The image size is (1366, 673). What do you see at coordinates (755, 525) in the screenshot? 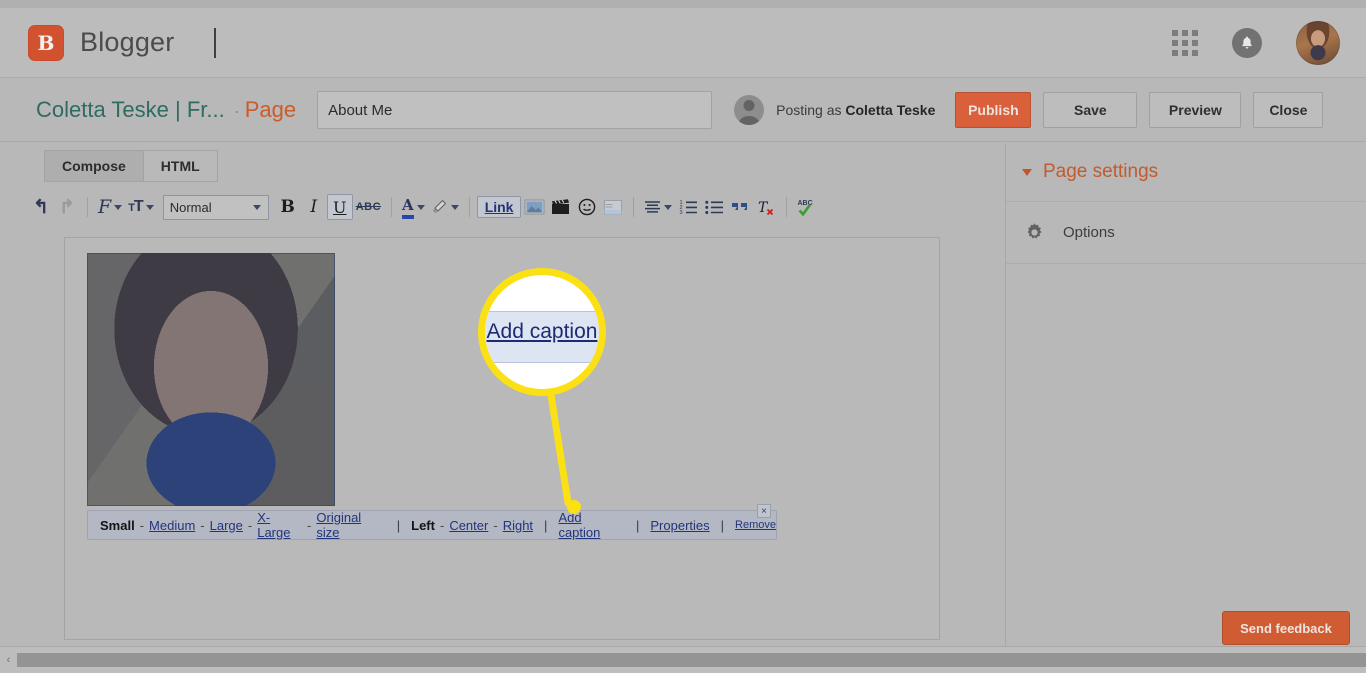
I see `image-remove-link: Remove` at bounding box center [755, 525].